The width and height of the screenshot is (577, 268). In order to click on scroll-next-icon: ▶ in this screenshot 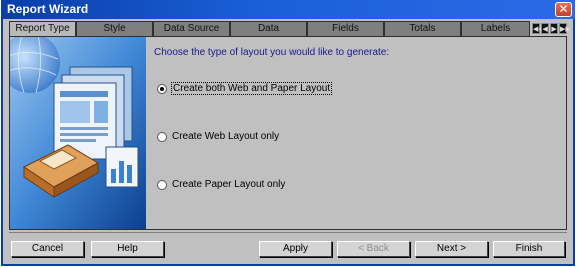, I will do `click(554, 28)`.